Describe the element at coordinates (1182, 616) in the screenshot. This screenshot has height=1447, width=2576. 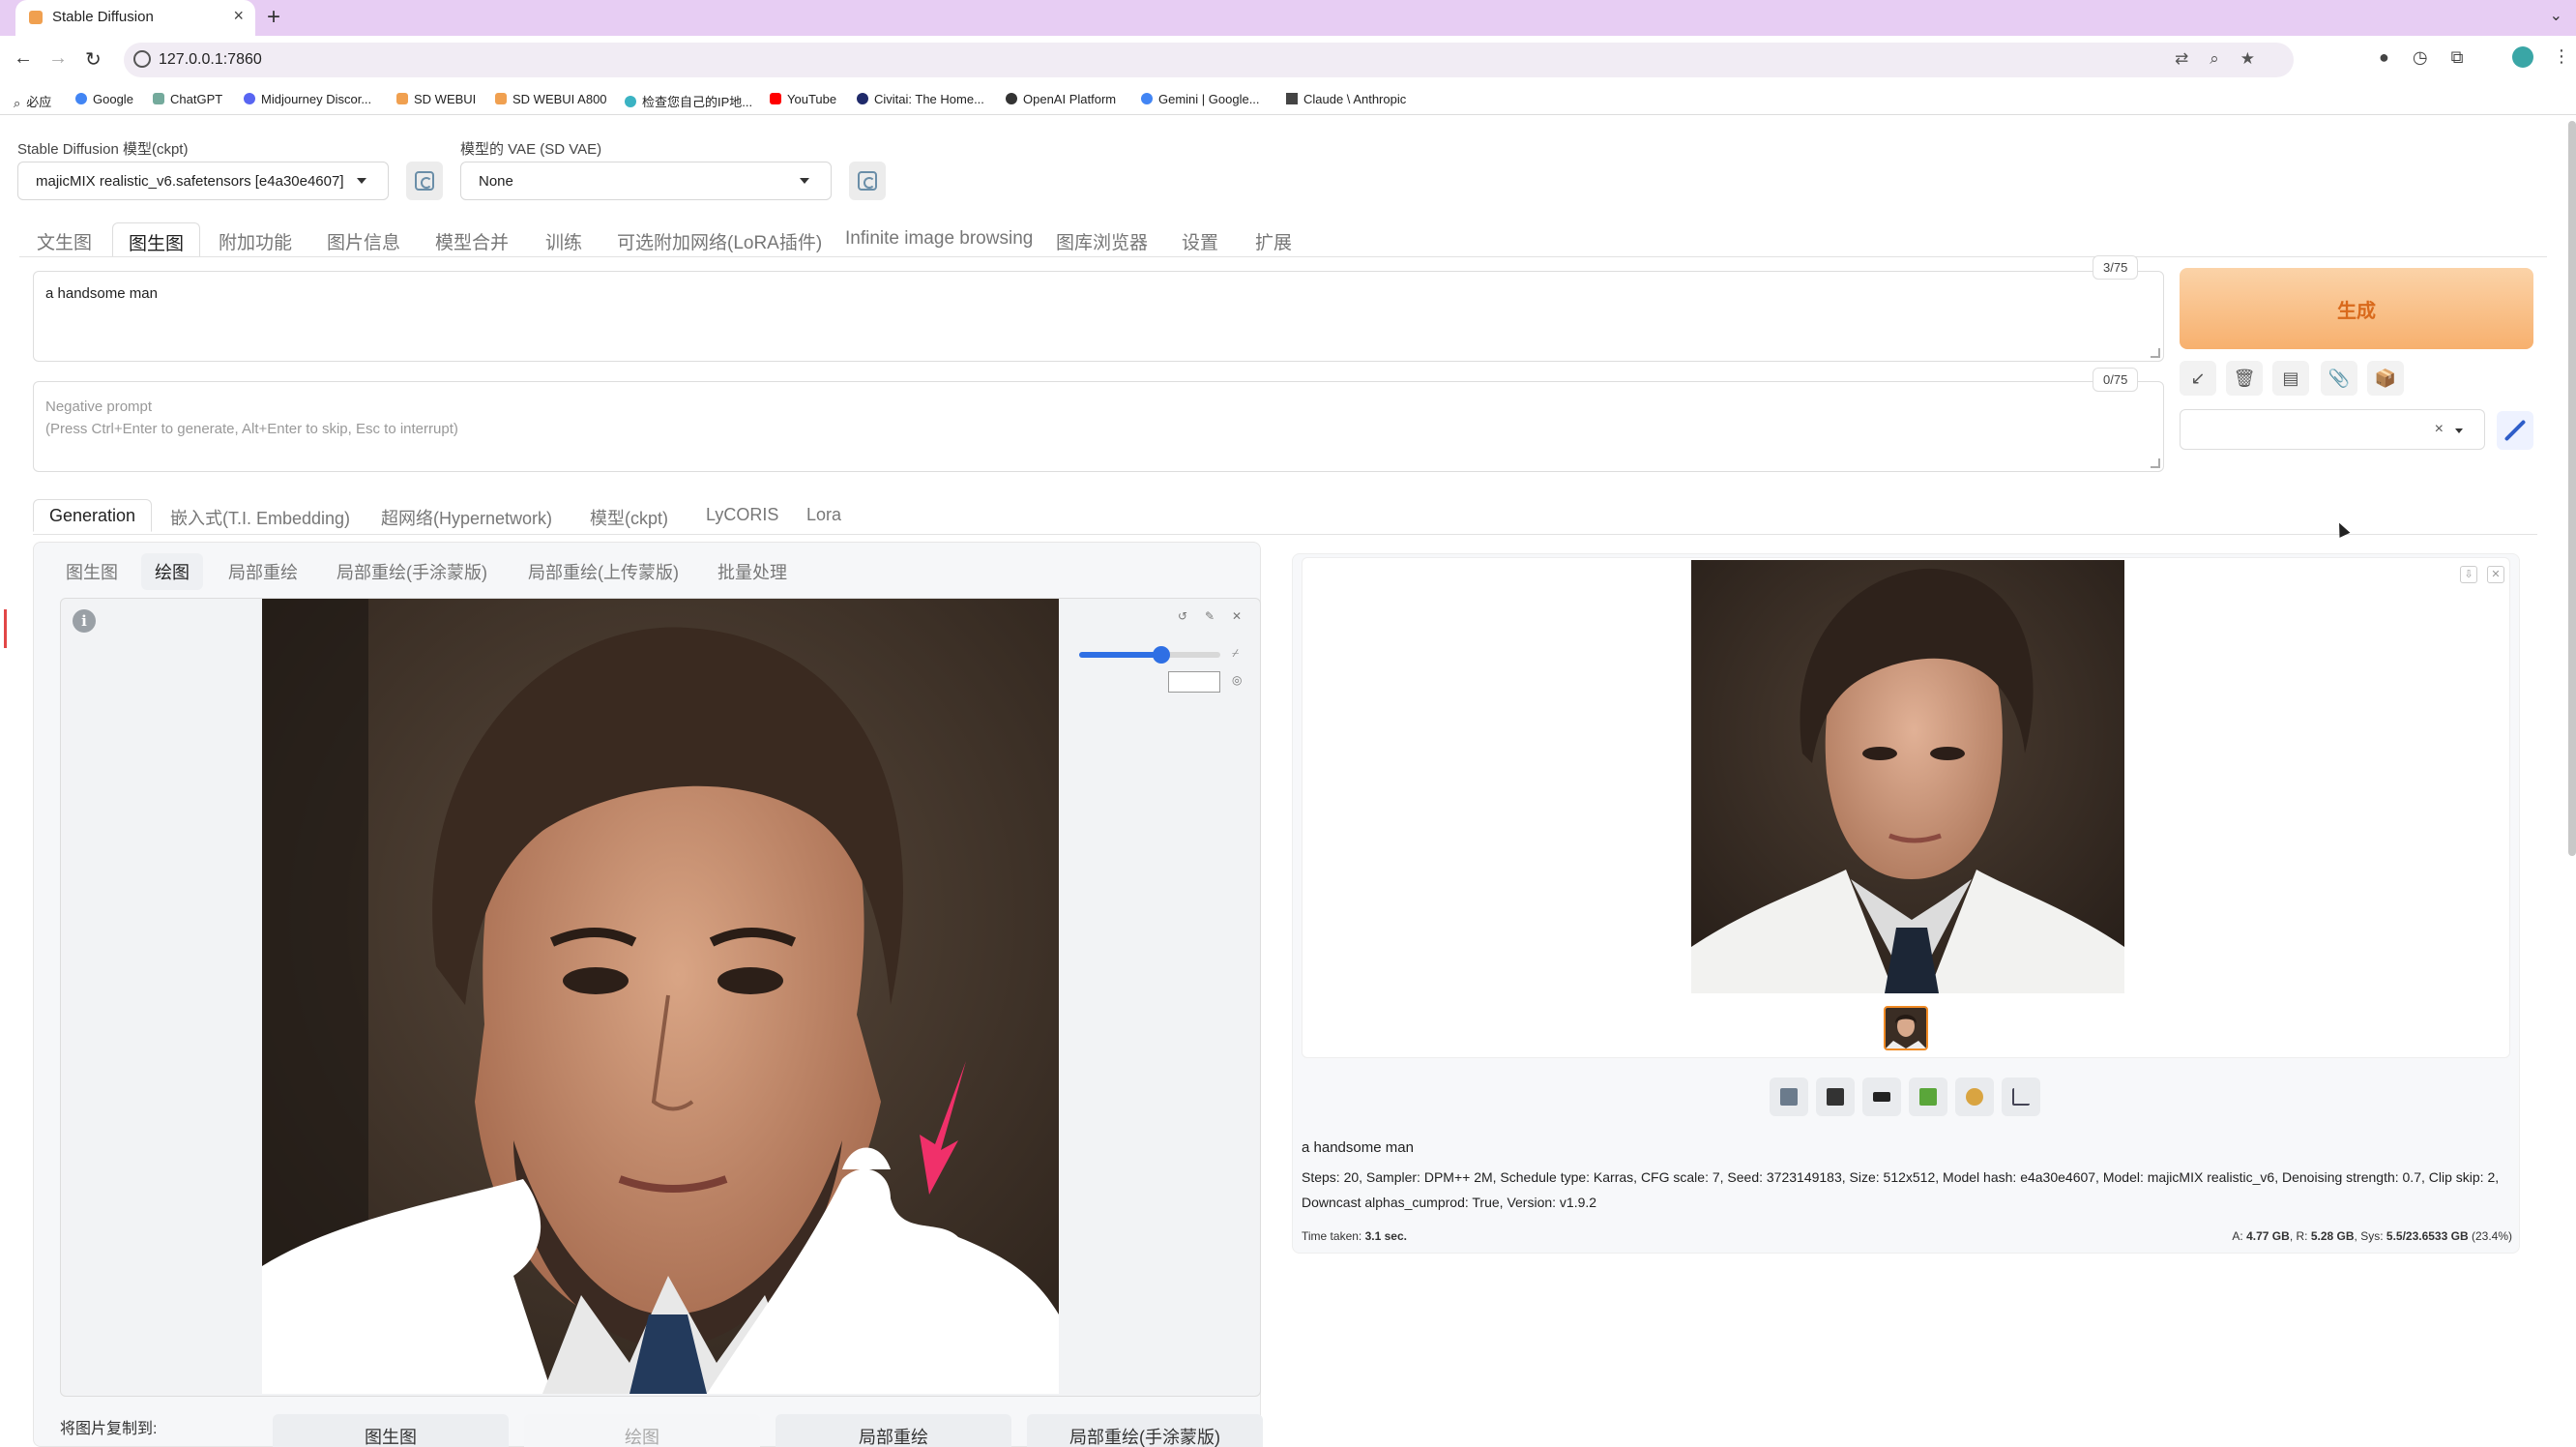
I see `undo-icon: ↺` at that location.